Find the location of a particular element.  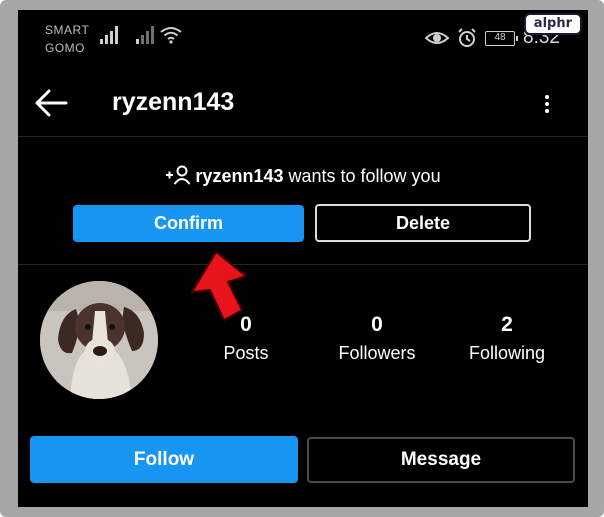

dog-photo is located at coordinates (99, 340).